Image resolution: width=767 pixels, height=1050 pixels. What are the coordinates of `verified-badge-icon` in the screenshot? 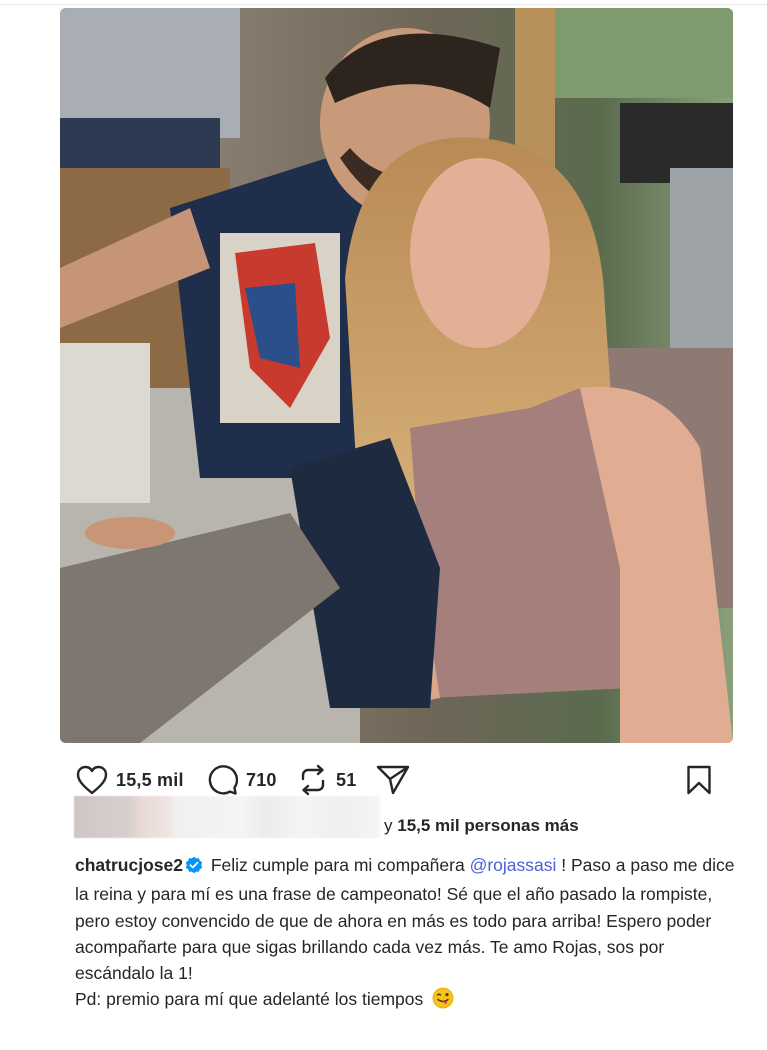 It's located at (194, 868).